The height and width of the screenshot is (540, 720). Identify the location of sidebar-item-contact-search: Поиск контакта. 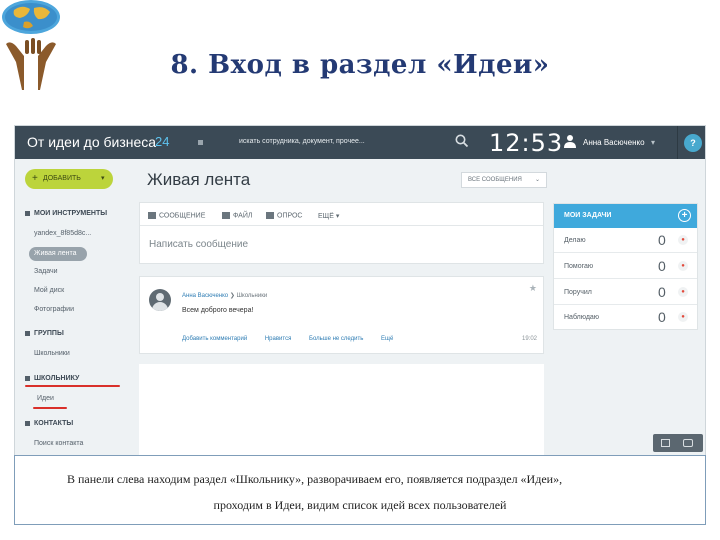
(58, 443).